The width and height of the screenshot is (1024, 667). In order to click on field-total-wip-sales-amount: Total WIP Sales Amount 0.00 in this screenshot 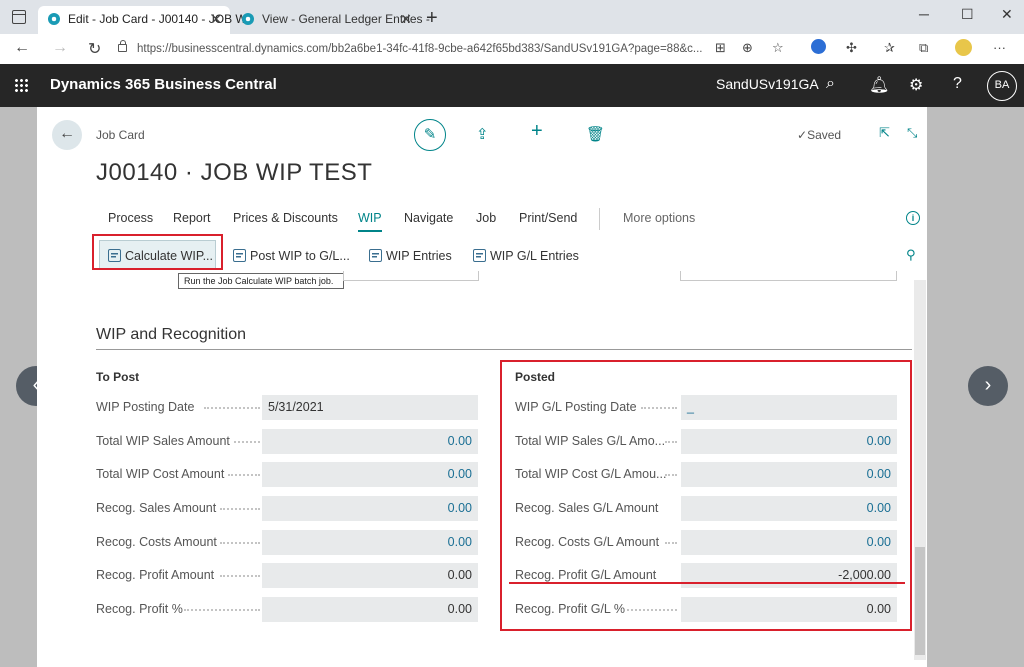, I will do `click(287, 441)`.